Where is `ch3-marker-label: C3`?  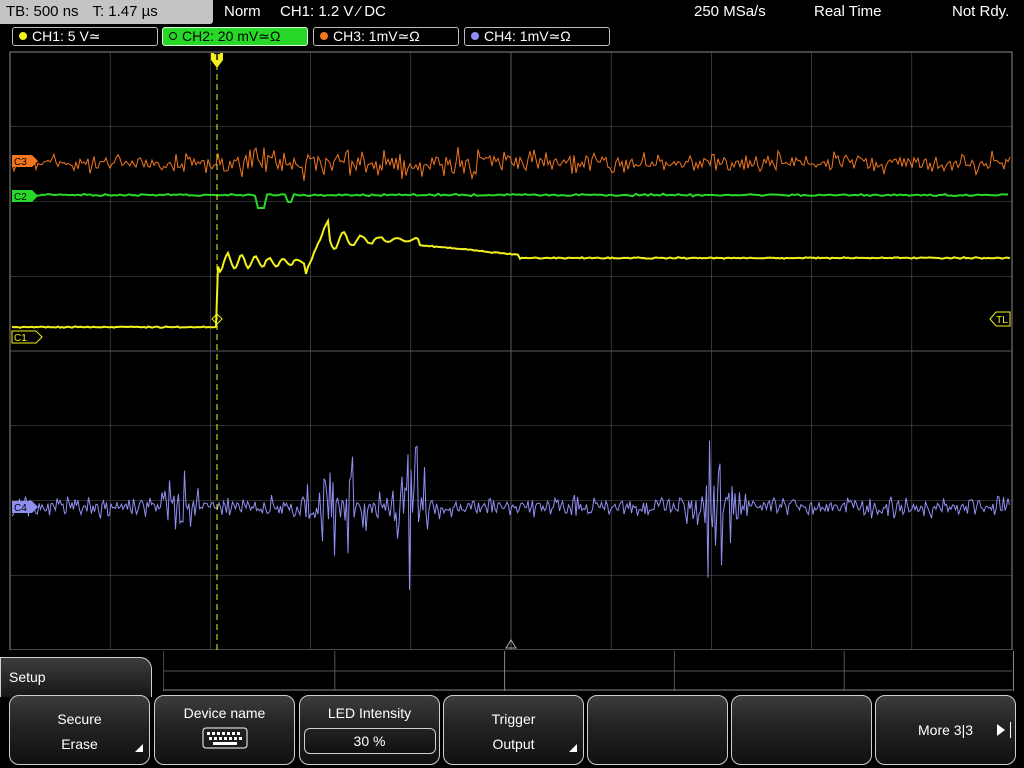
ch3-marker-label: C3 is located at coordinates (20, 162).